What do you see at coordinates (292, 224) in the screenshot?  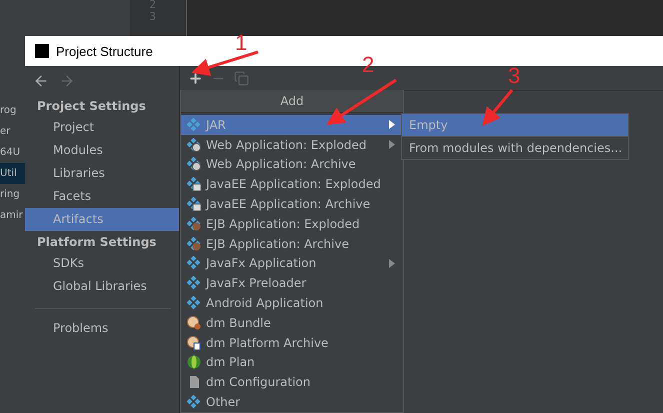 I see `menu-item: EJB Application: Exploded` at bounding box center [292, 224].